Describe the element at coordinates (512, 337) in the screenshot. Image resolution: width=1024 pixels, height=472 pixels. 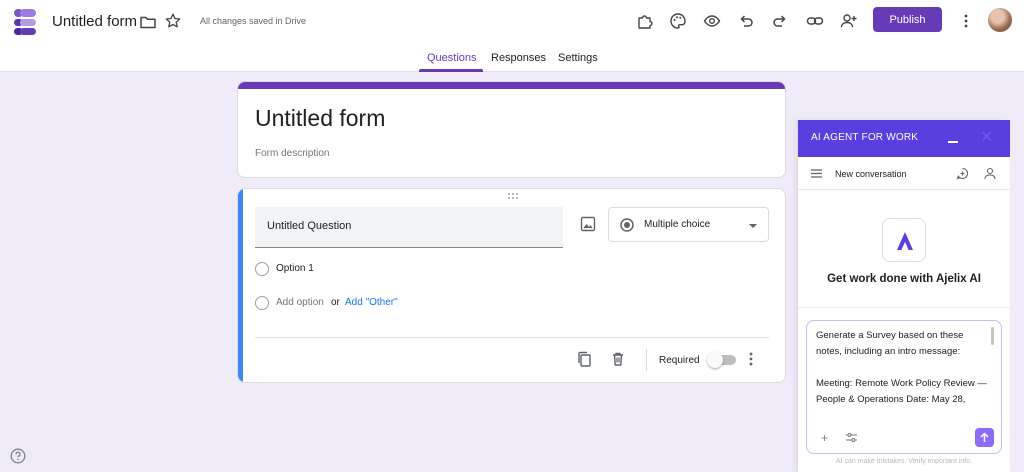
I see `question-footer-divider` at that location.